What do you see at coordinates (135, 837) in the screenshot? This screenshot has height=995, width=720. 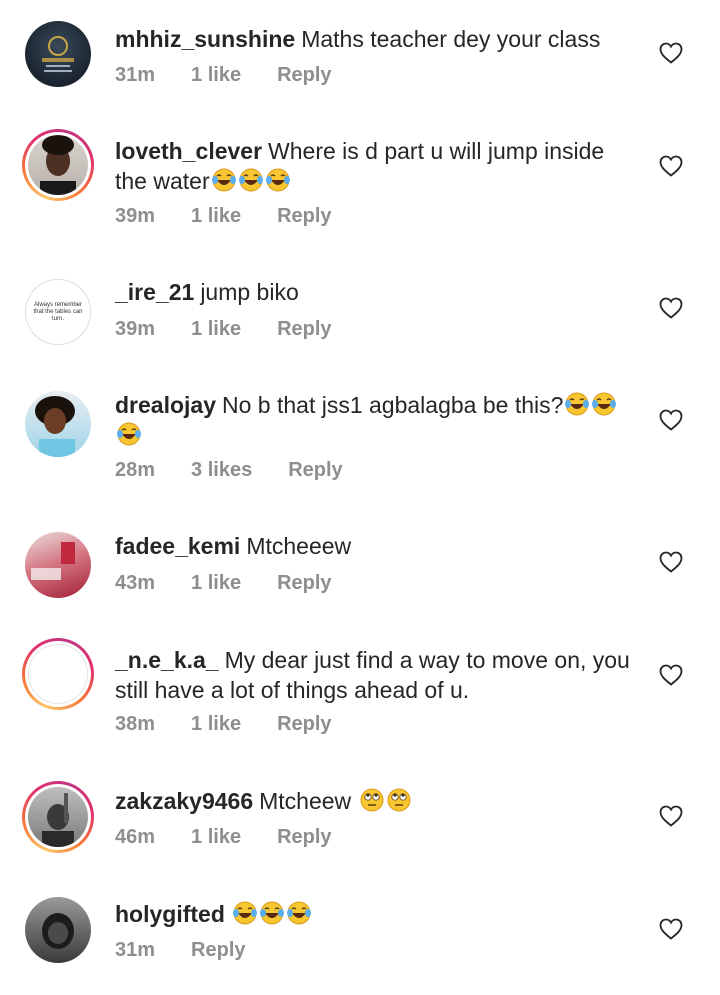 I see `timestamp: 46m` at bounding box center [135, 837].